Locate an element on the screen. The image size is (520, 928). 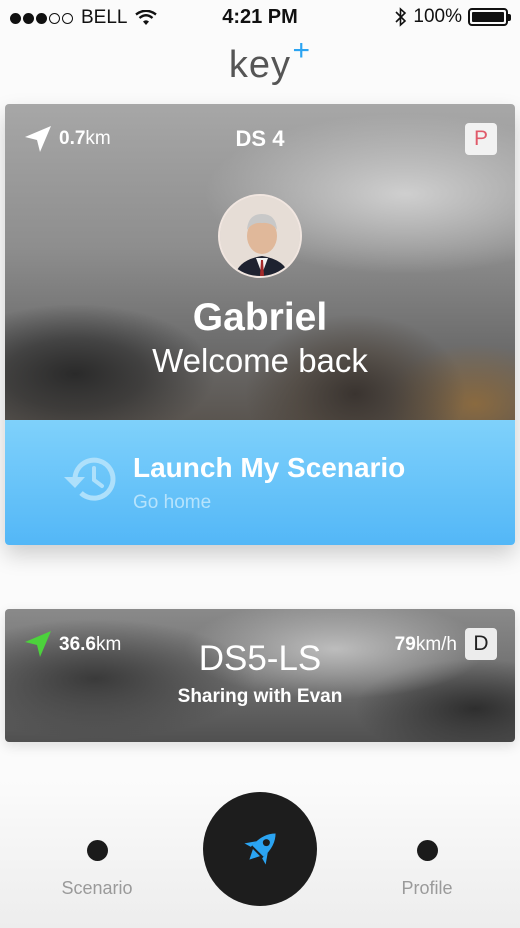
welcome-text: Welcome back is located at coordinates (260, 360).